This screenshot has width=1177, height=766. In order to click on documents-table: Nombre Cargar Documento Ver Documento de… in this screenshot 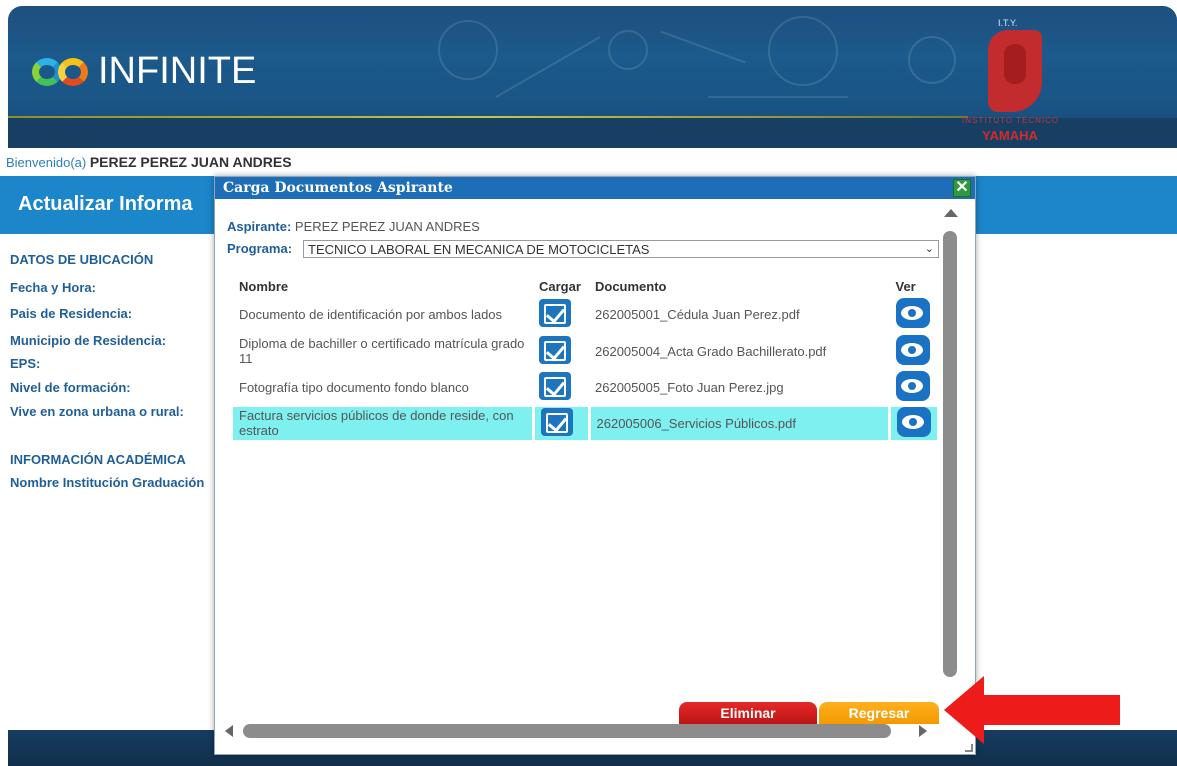, I will do `click(585, 359)`.